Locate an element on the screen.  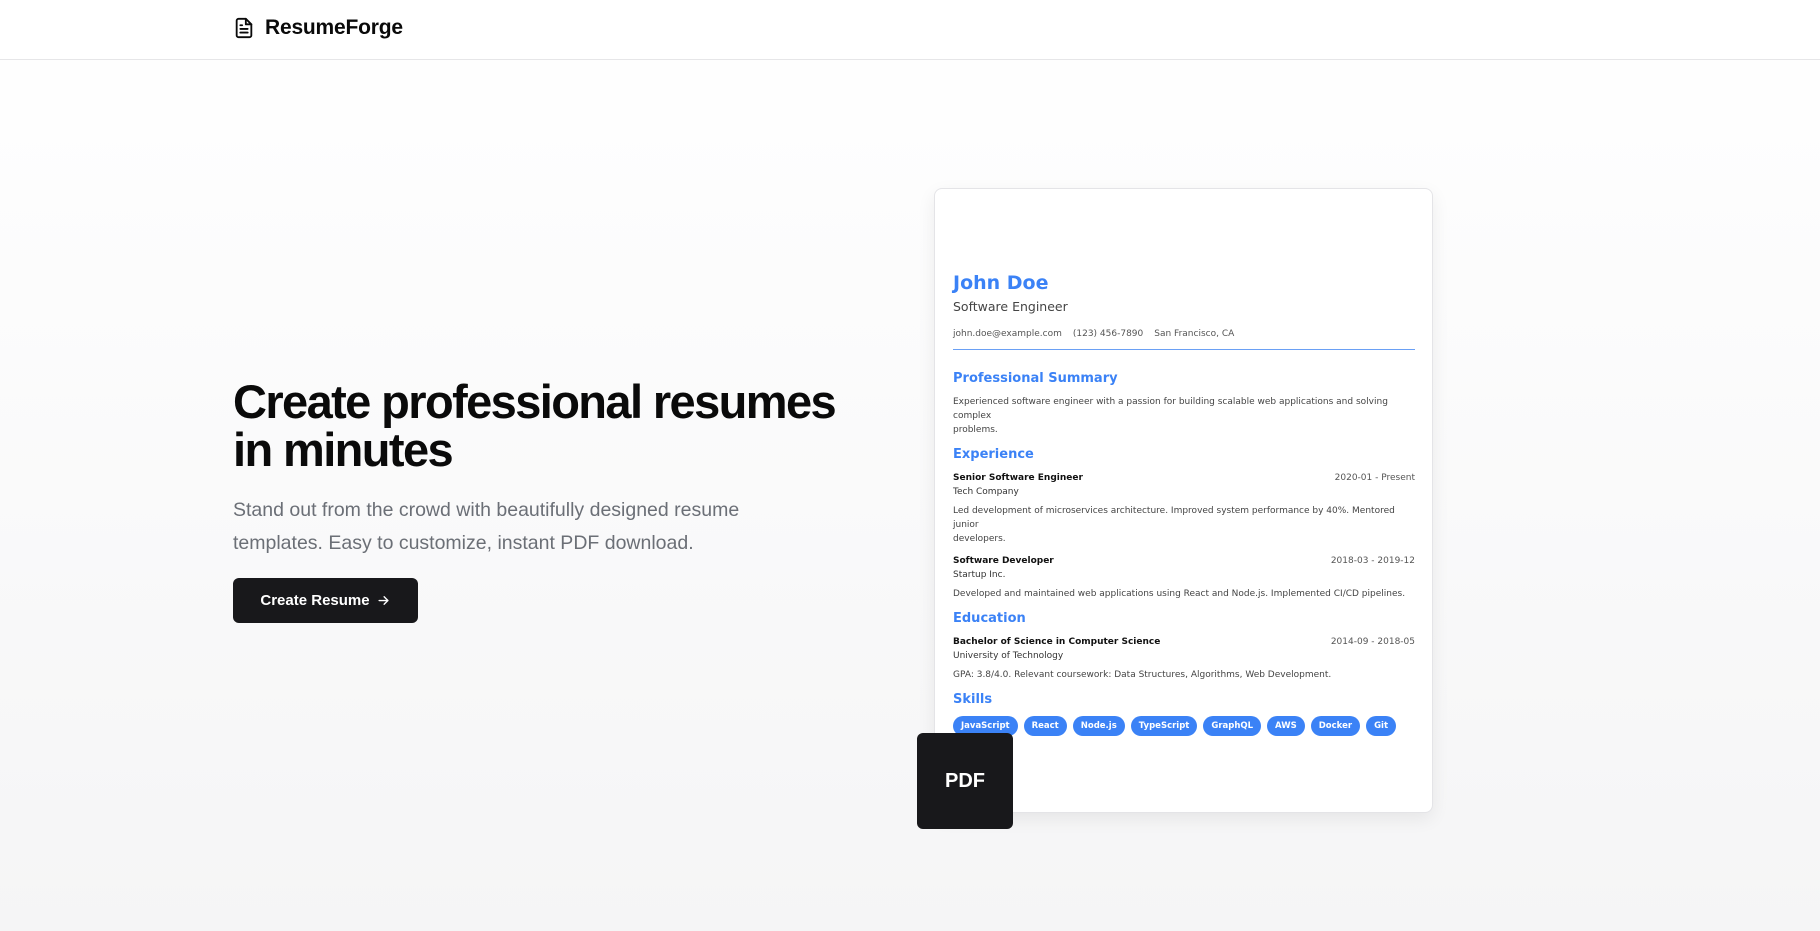
hero-title: Create professional resumes in minutes is located at coordinates (553, 426).